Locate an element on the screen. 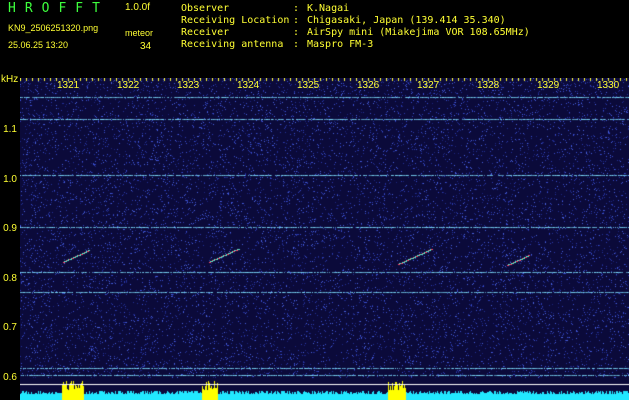 The width and height of the screenshot is (629, 400). x-tick-label: 1329 is located at coordinates (548, 85).